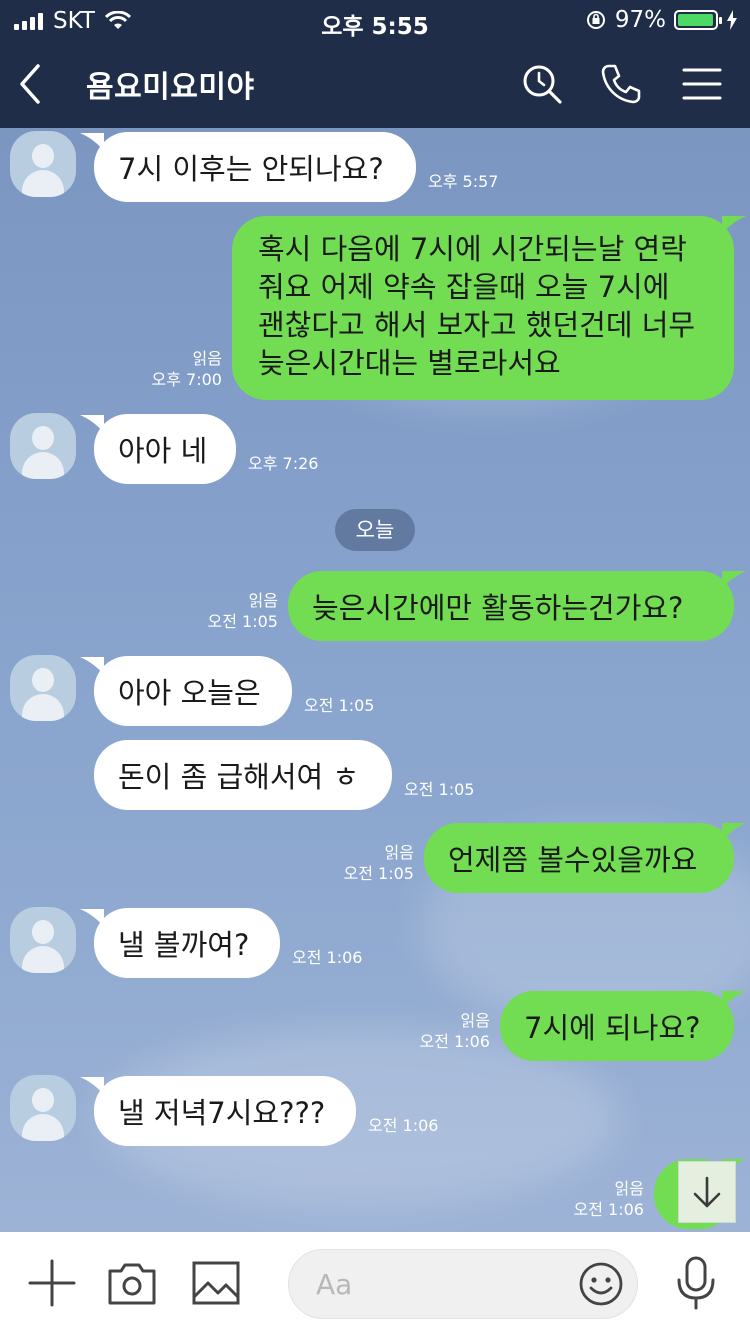 This screenshot has height=1334, width=750. I want to click on message-bubble-incoming: 돈이 좀 급해서여 ㅎ, so click(243, 775).